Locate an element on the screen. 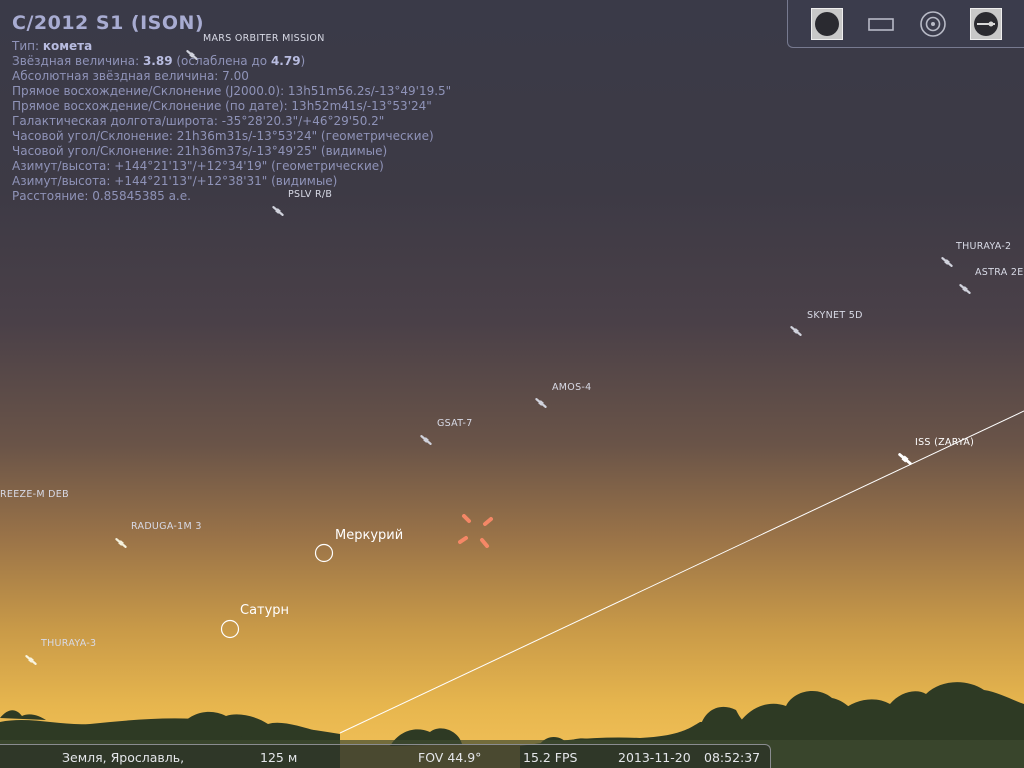 The height and width of the screenshot is (768, 1024). target-icon is located at coordinates (933, 24).